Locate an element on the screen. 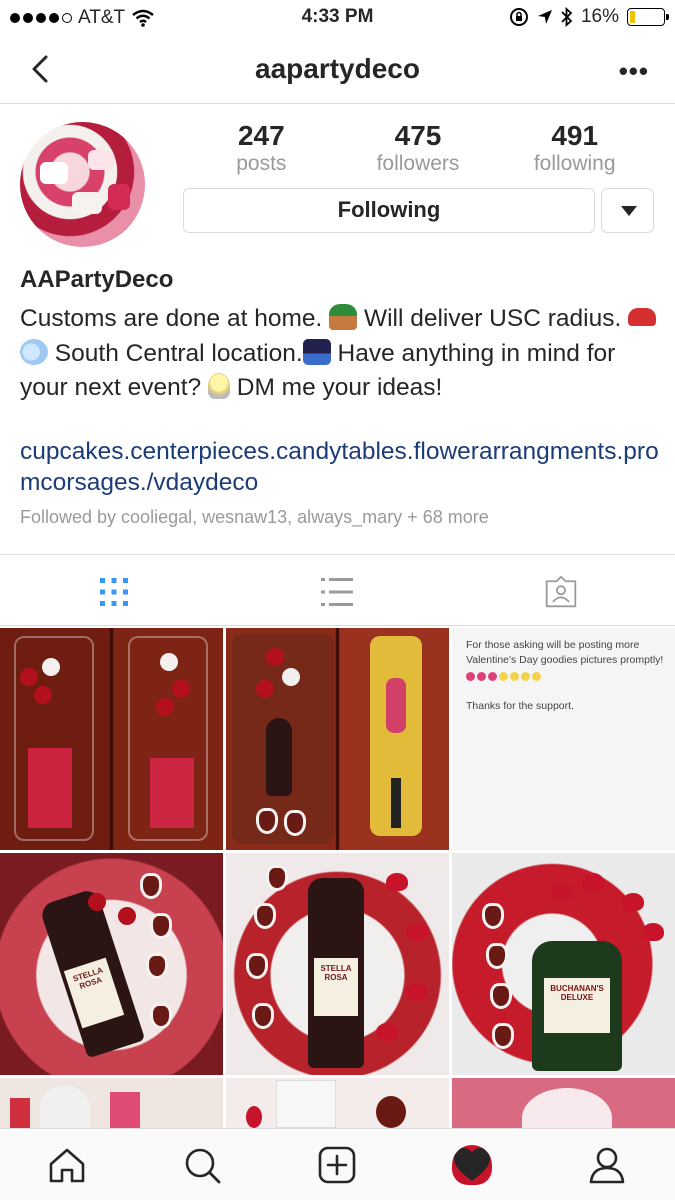 Image resolution: width=675 pixels, height=1200 pixels. bio-text-1: Customs are done at home. is located at coordinates (175, 318).